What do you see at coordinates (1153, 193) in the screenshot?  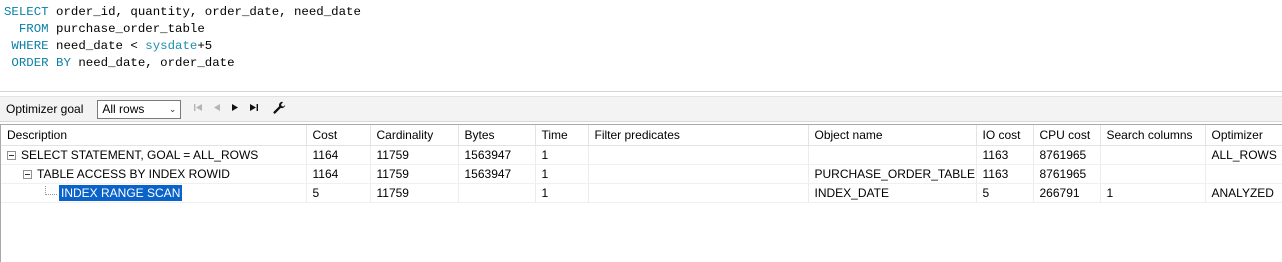 I see `search-columns-cell: 1` at bounding box center [1153, 193].